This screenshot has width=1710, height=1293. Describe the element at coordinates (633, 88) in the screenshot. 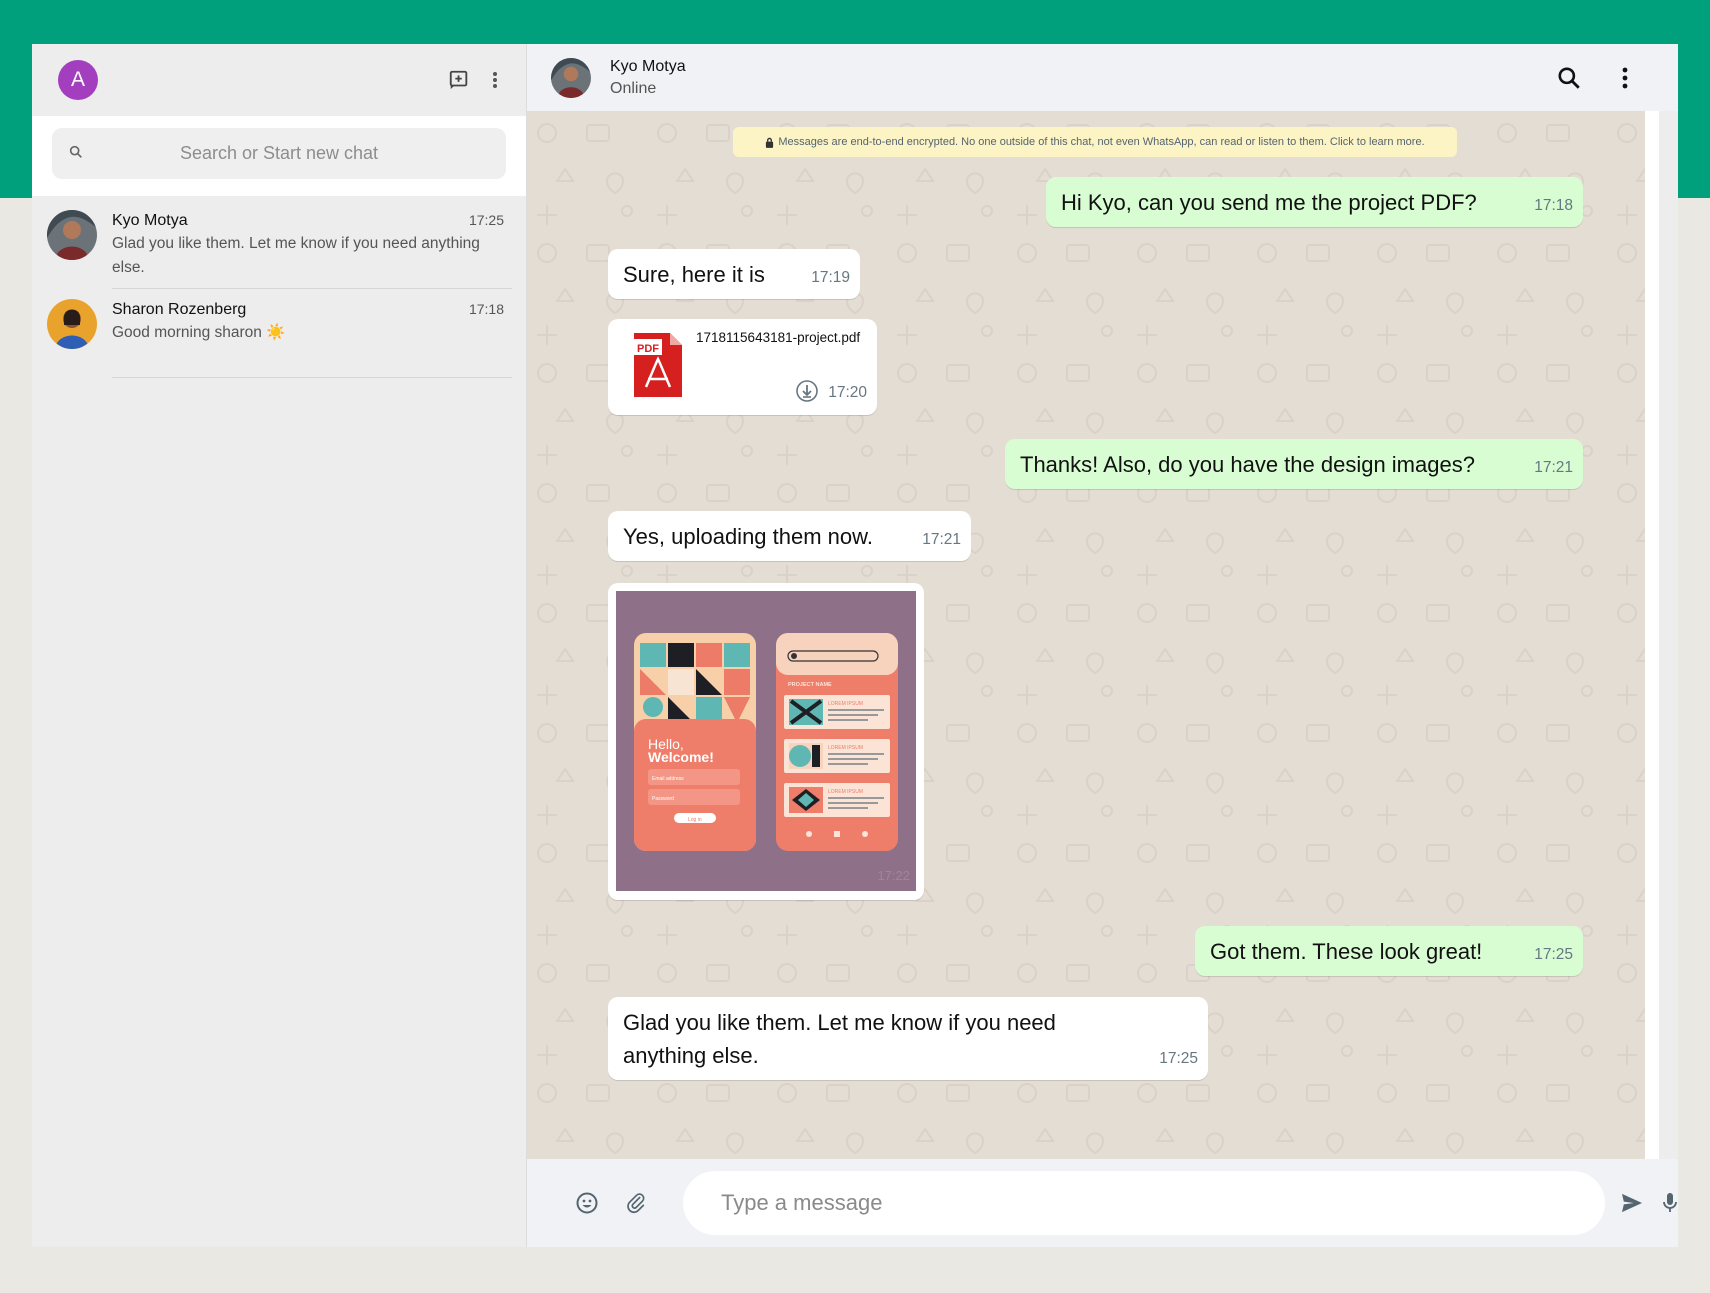

I see `contact-status: Online` at that location.